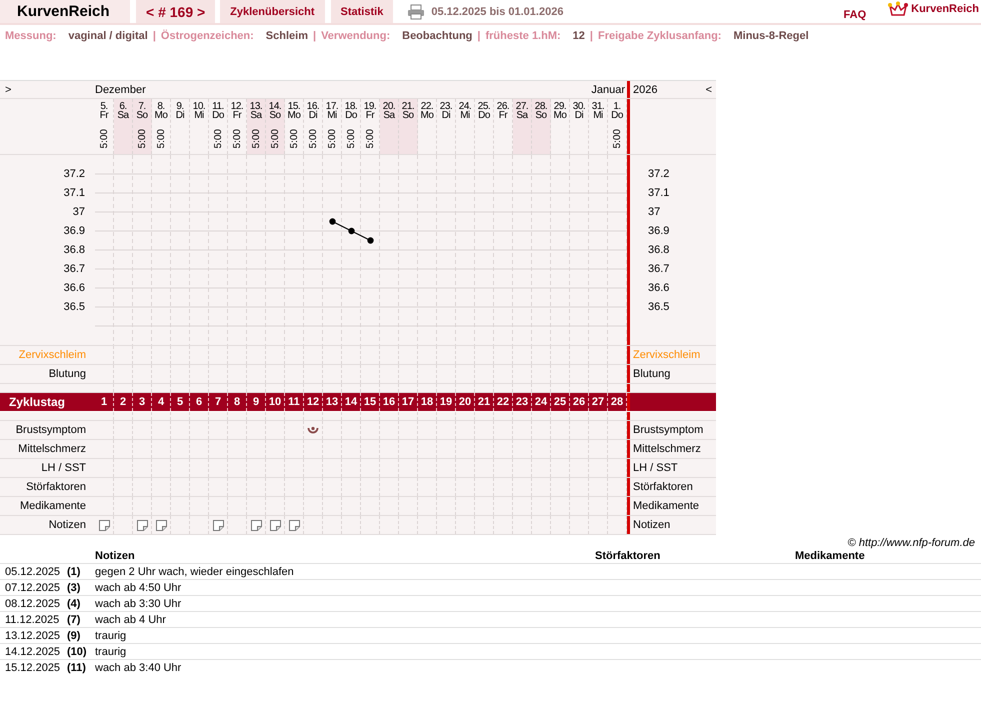  Describe the element at coordinates (123, 115) in the screenshot. I see `weekday: Sa` at that location.